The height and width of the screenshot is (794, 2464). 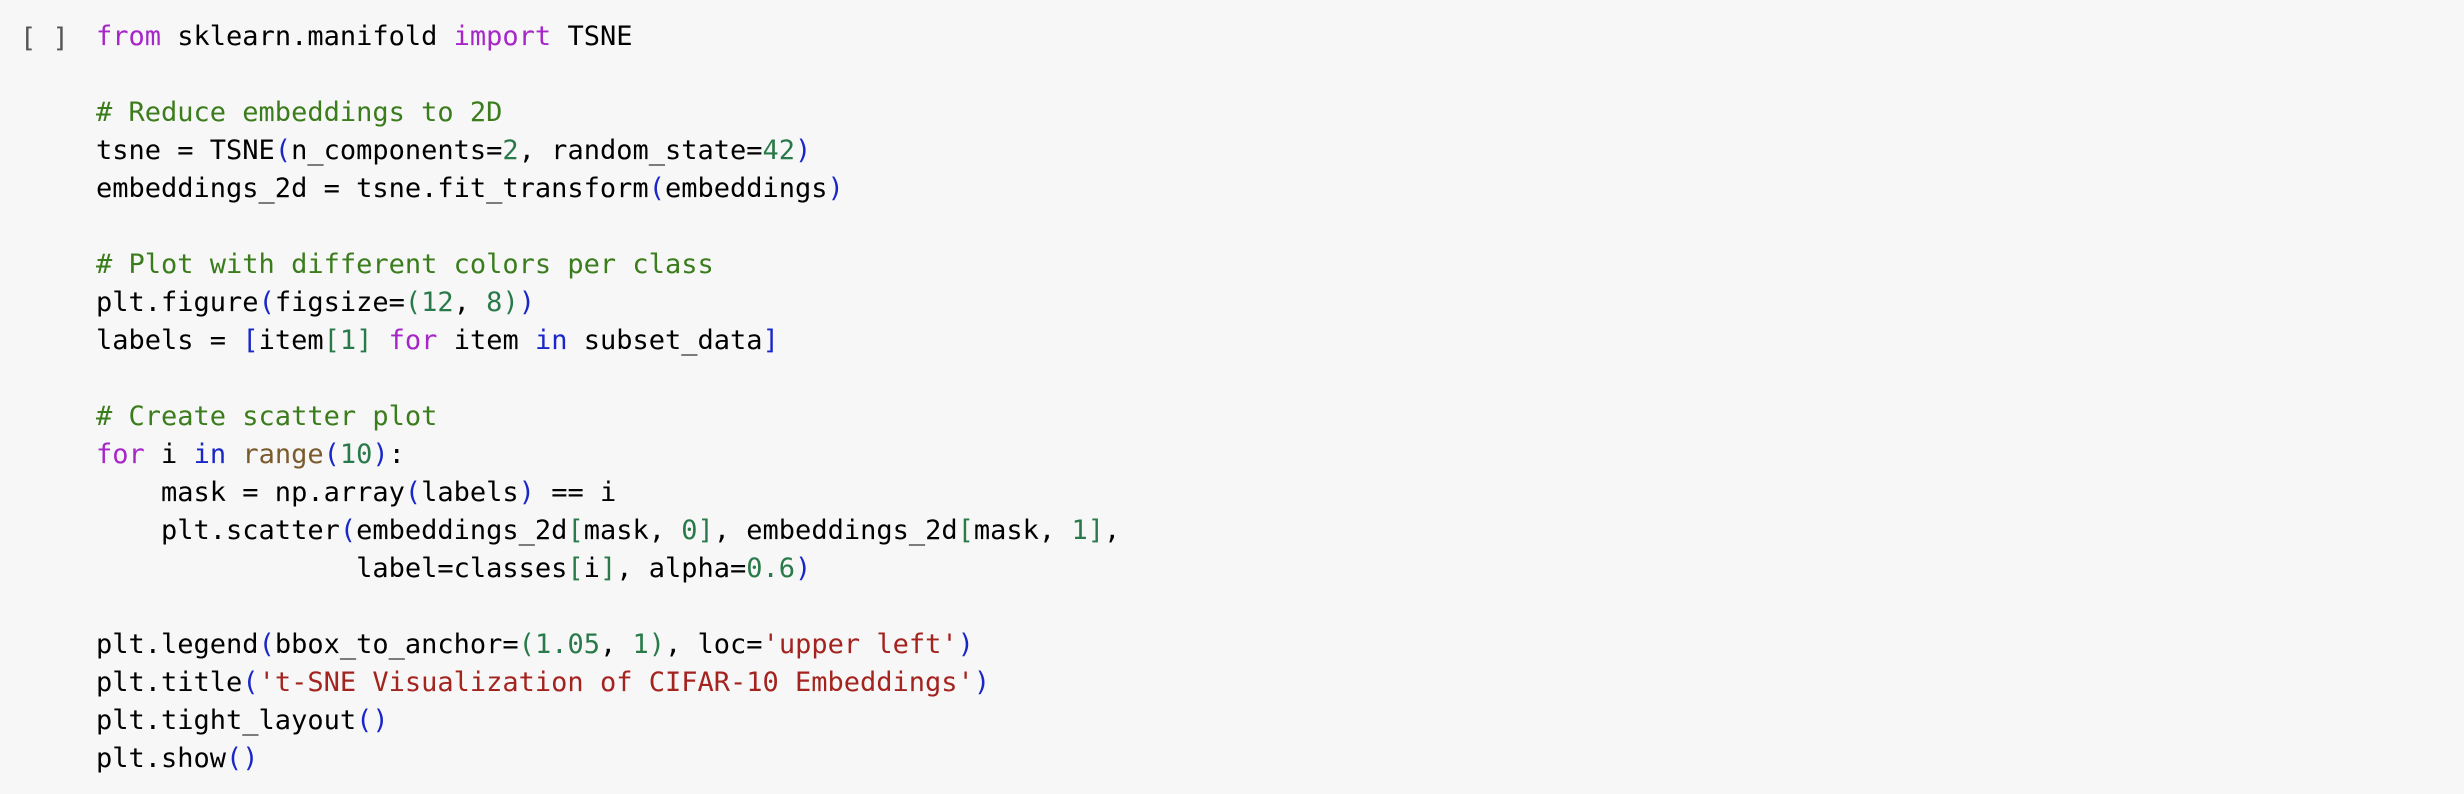 I want to click on code-token: label=classes, so click(x=332, y=568).